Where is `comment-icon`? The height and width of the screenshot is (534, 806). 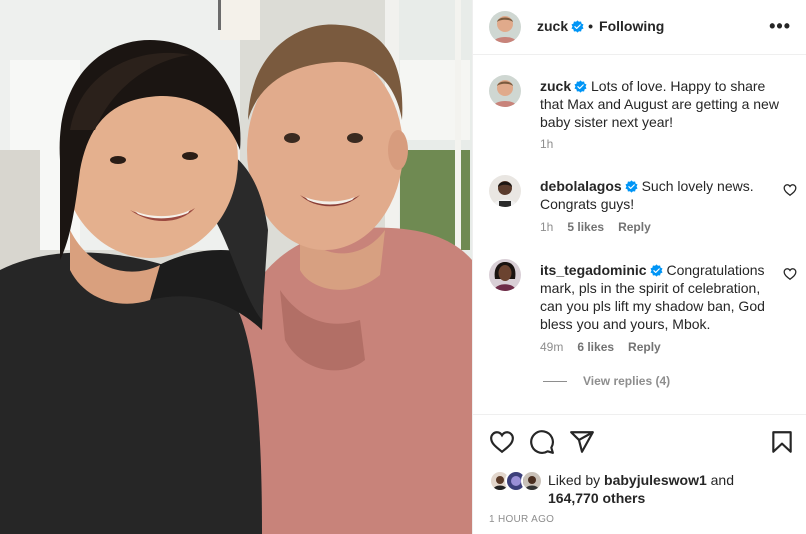
comment-icon is located at coordinates (542, 442).